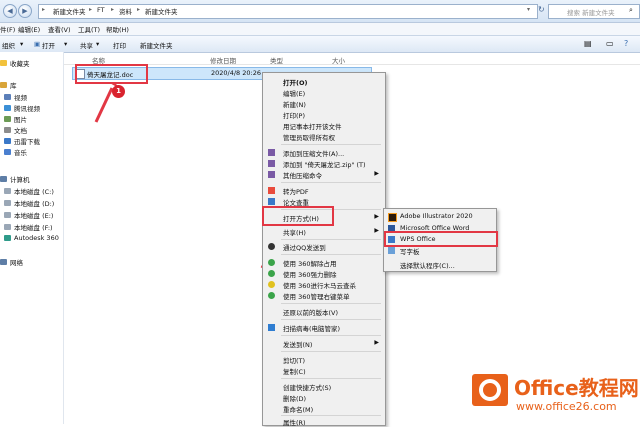 This screenshot has width=640, height=427. What do you see at coordinates (324, 136) in the screenshot?
I see `menu-item-take-ownership: 管理员取得所有权` at bounding box center [324, 136].